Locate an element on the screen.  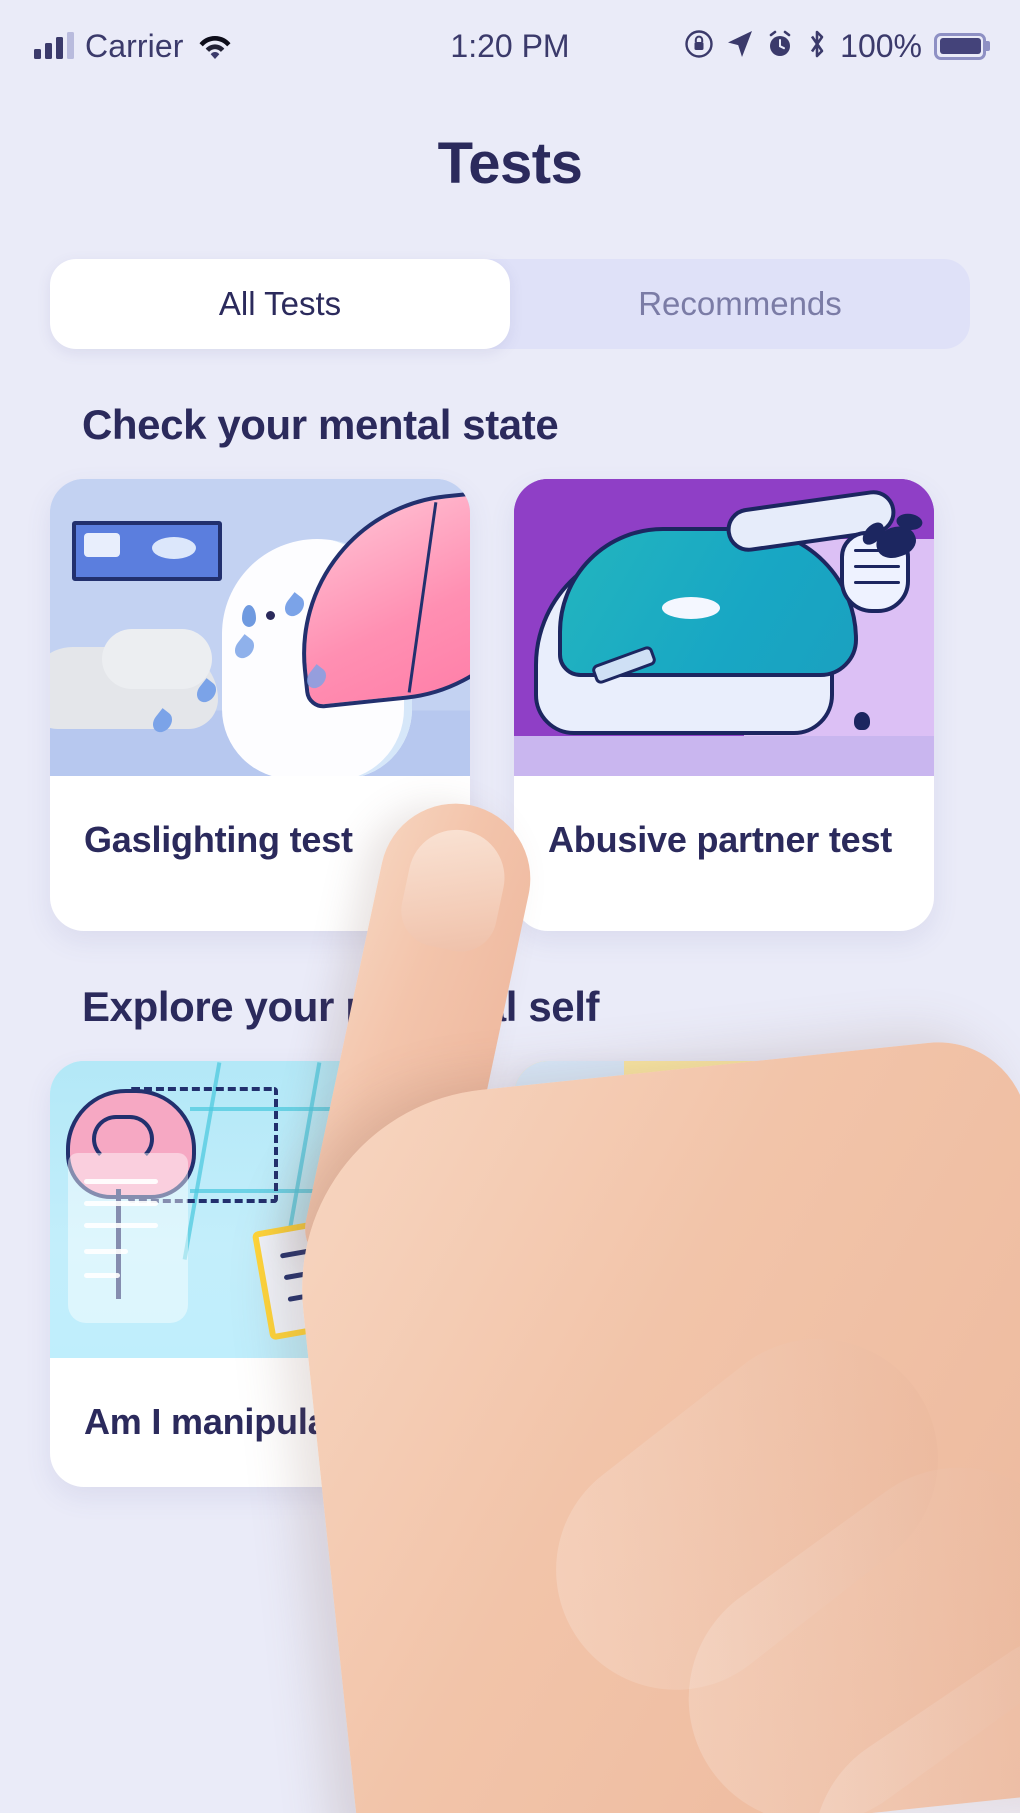
alarm-clock-icon is located at coordinates (780, 46).